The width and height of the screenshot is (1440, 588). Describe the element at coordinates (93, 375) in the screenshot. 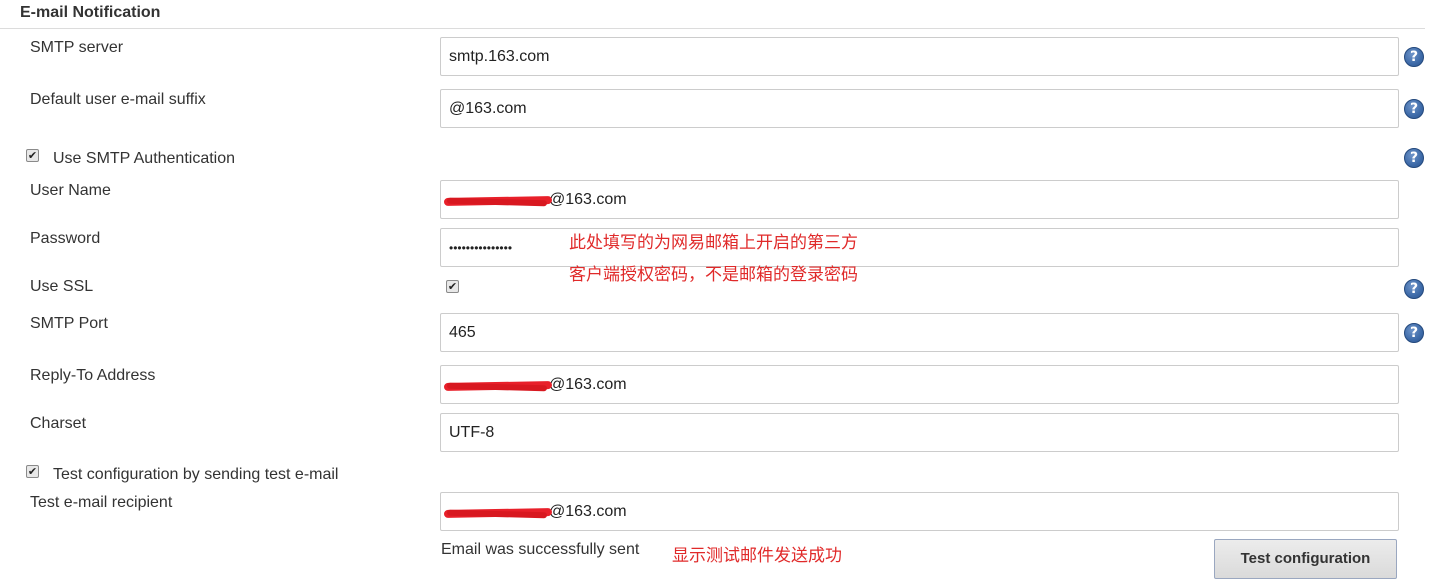

I see `reply-to-label: Reply-To Address` at that location.